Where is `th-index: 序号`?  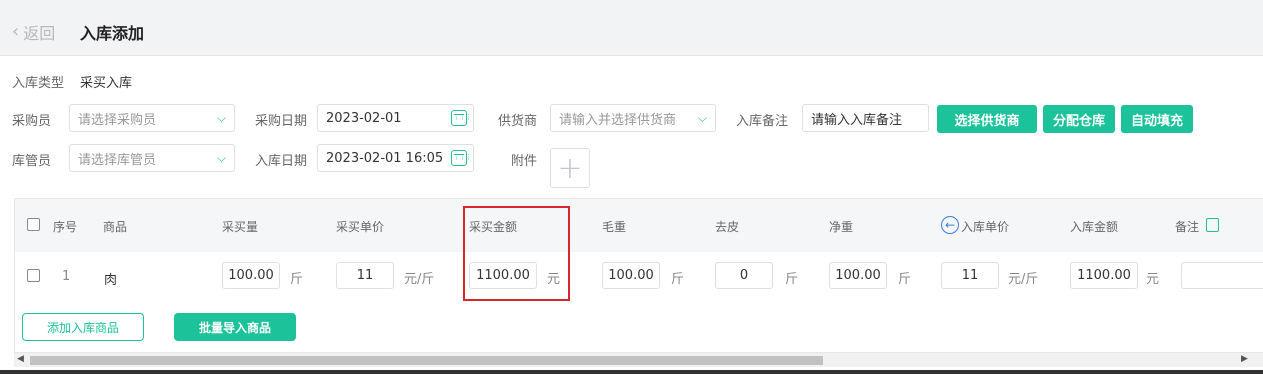 th-index: 序号 is located at coordinates (65, 227).